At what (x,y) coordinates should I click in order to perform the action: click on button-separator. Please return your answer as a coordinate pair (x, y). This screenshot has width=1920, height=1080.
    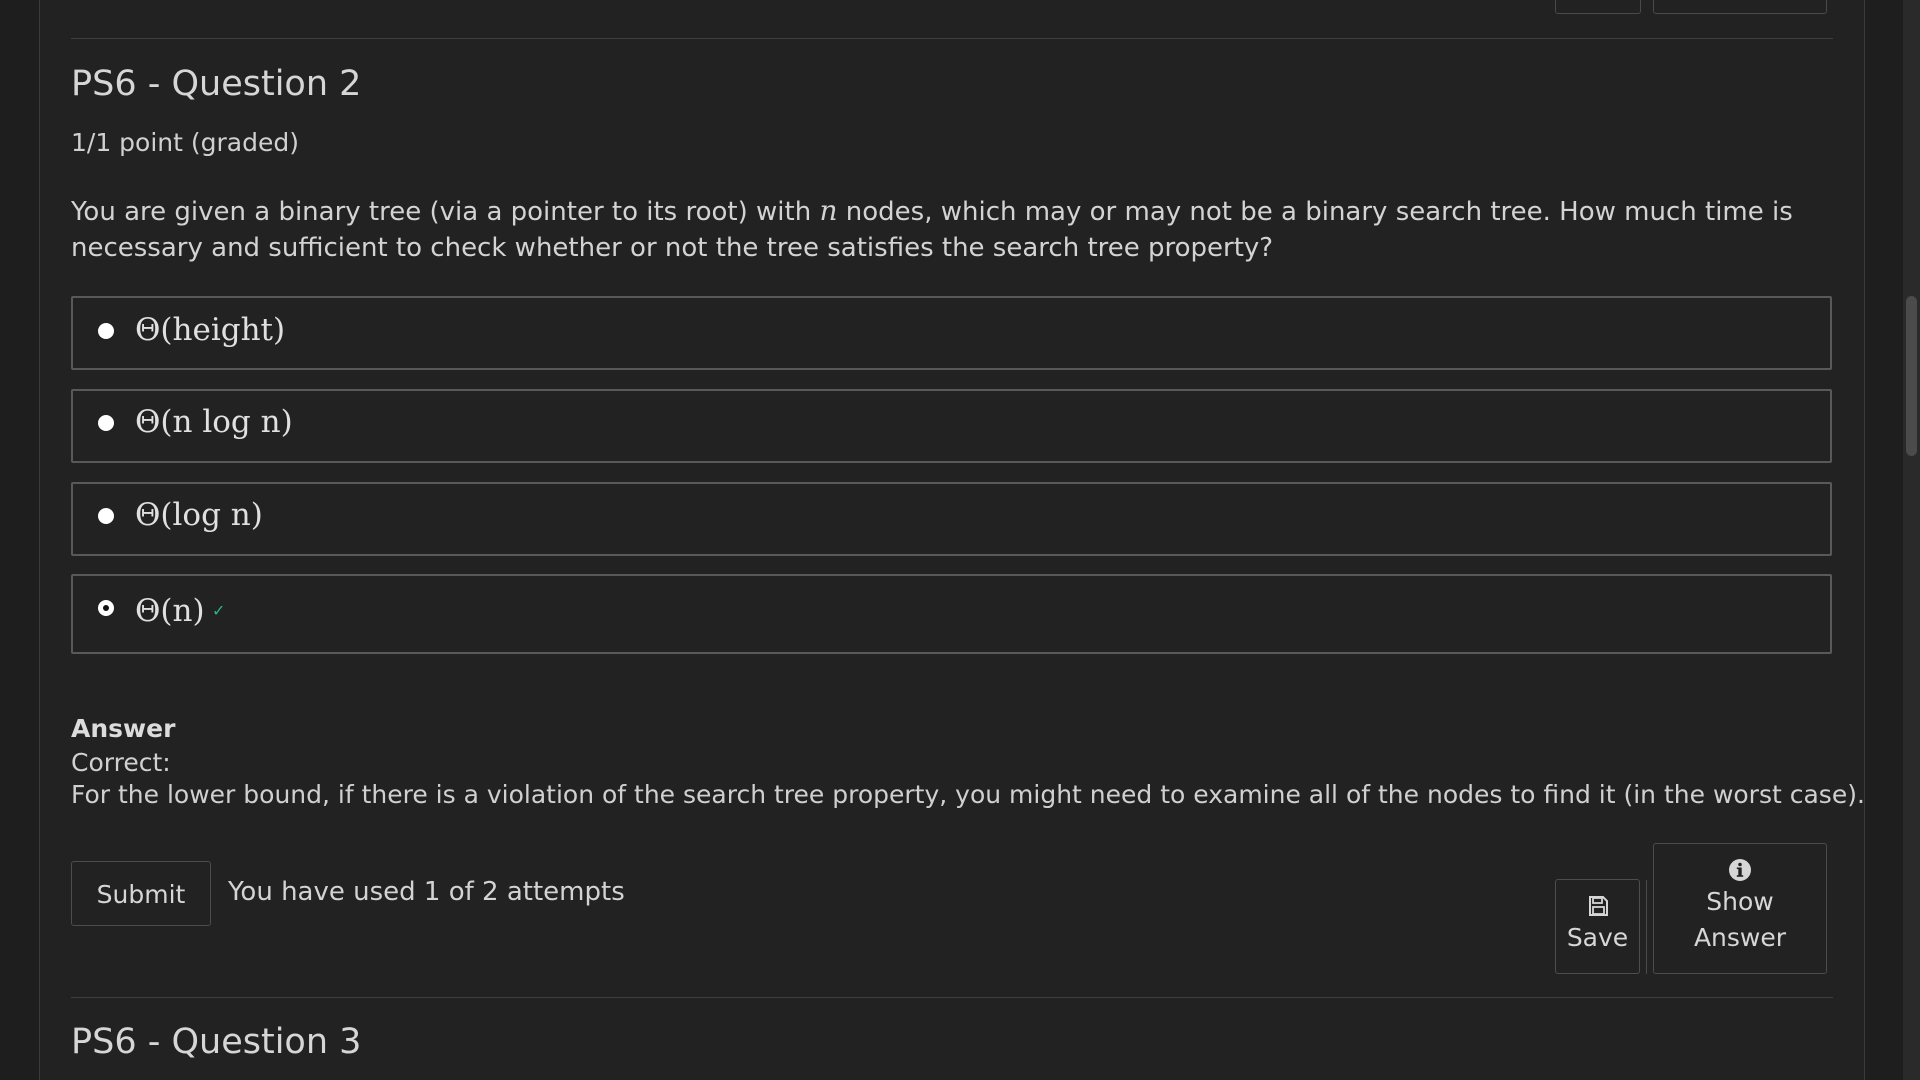
    Looking at the image, I should click on (1646, 927).